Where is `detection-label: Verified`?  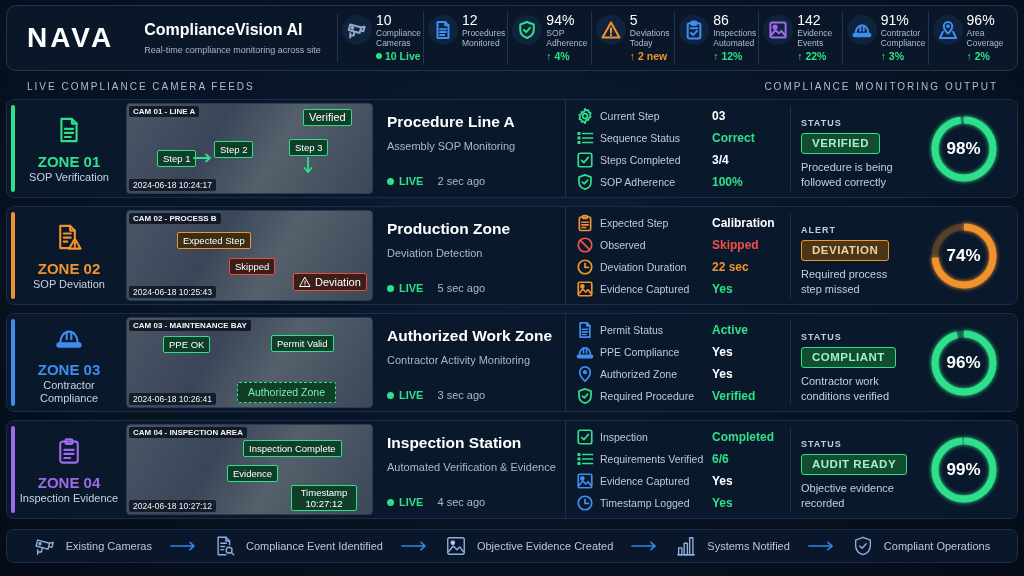
detection-label: Verified is located at coordinates (327, 117).